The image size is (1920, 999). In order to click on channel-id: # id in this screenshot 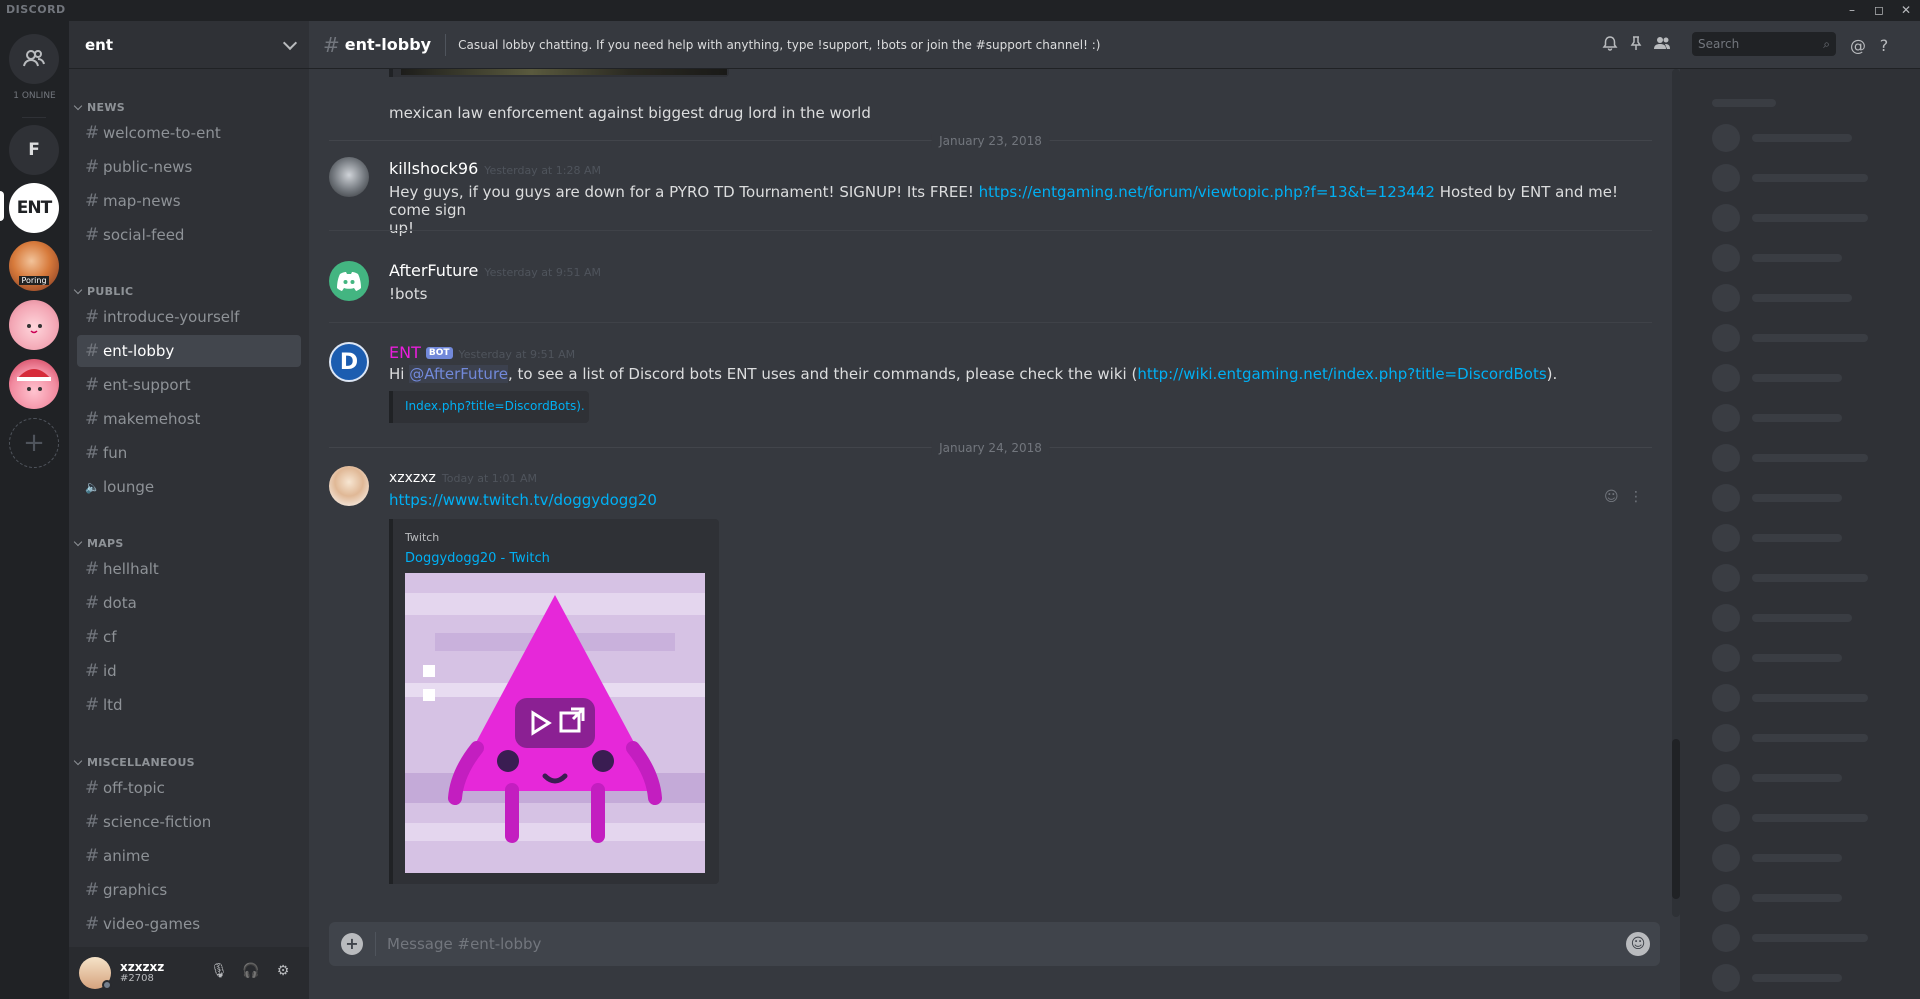, I will do `click(189, 671)`.